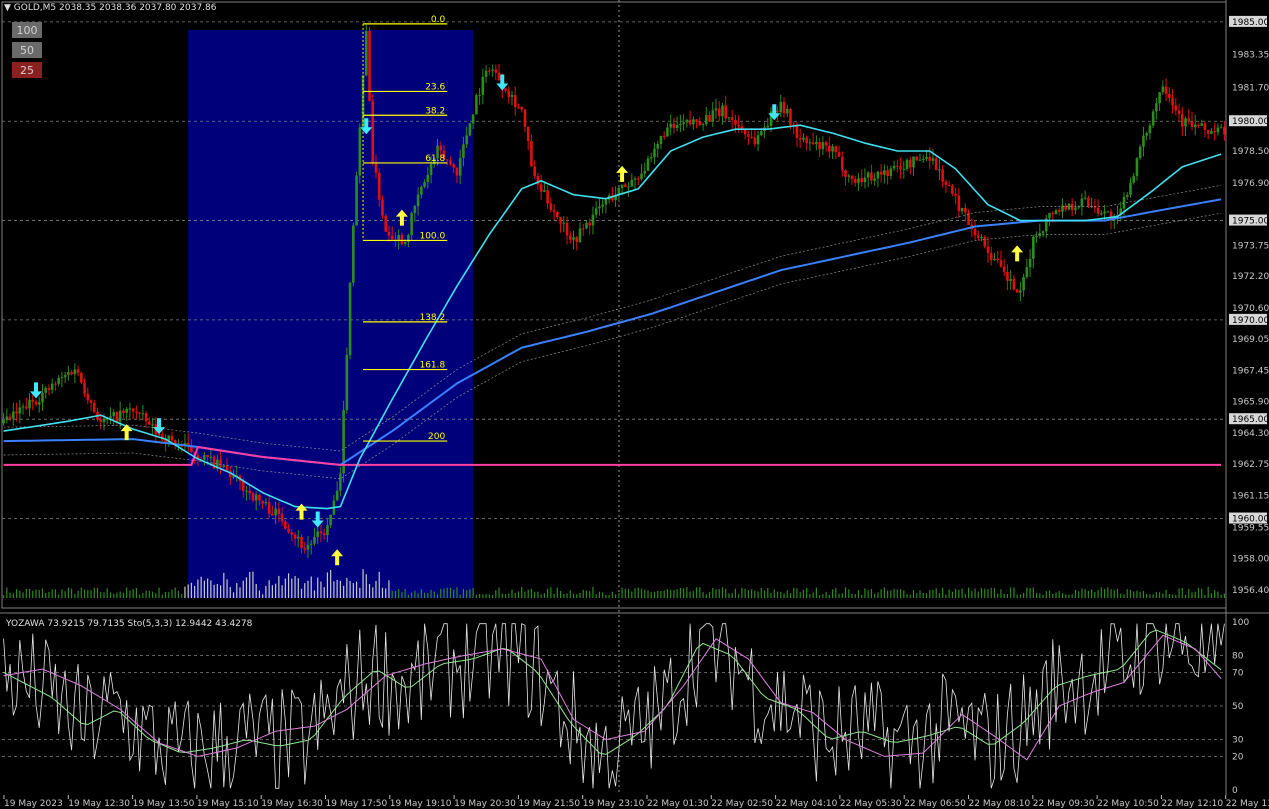 This screenshot has height=809, width=1269. Describe the element at coordinates (7, 8) in the screenshot. I see `collapse-triangle-icon: ▼` at that location.